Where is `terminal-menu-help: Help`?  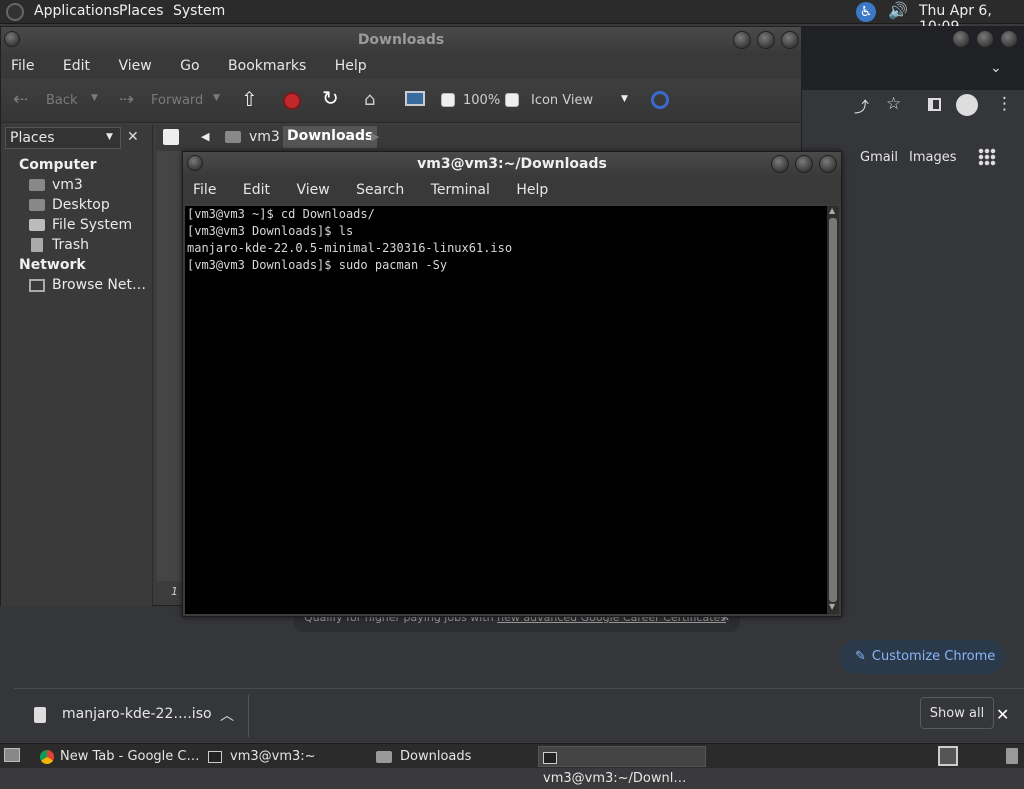
terminal-menu-help: Help is located at coordinates (532, 190).